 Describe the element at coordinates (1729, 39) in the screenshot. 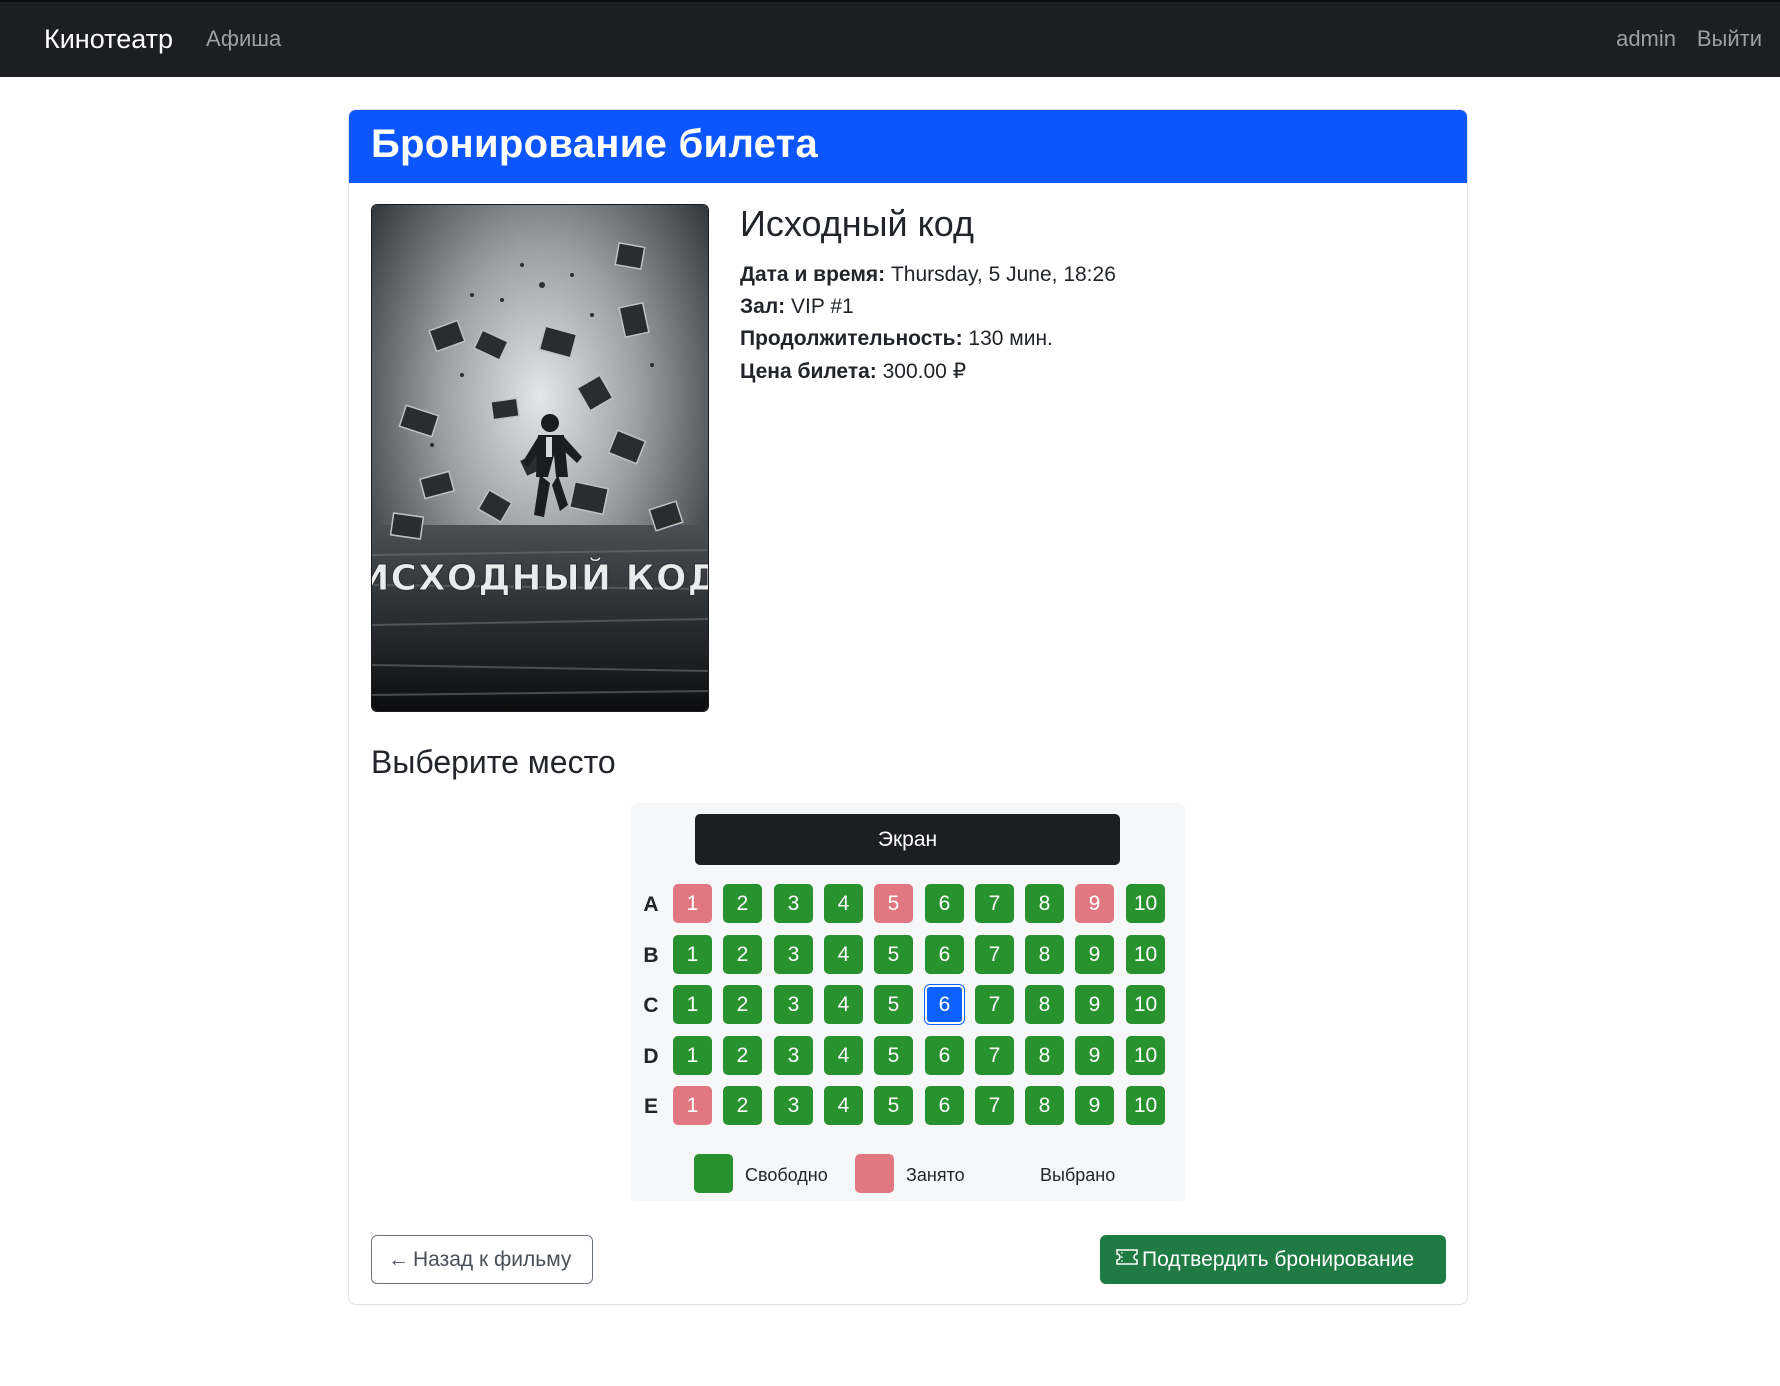

I see `nav-link-logout: Выйти` at that location.